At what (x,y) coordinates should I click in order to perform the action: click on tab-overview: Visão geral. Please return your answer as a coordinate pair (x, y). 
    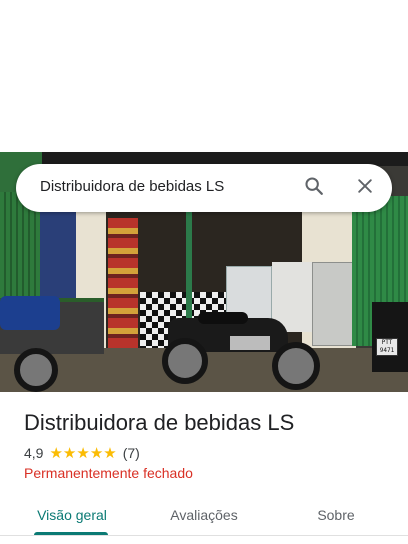
    Looking at the image, I should click on (72, 515).